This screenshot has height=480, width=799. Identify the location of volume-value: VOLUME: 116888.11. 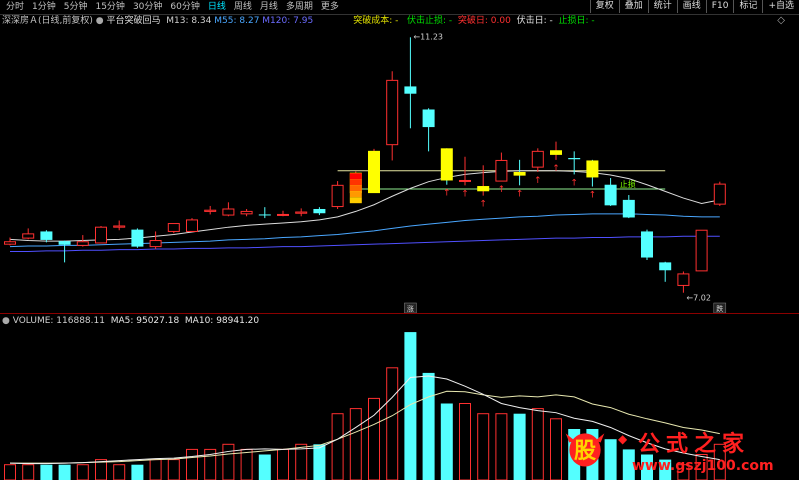
(58, 321).